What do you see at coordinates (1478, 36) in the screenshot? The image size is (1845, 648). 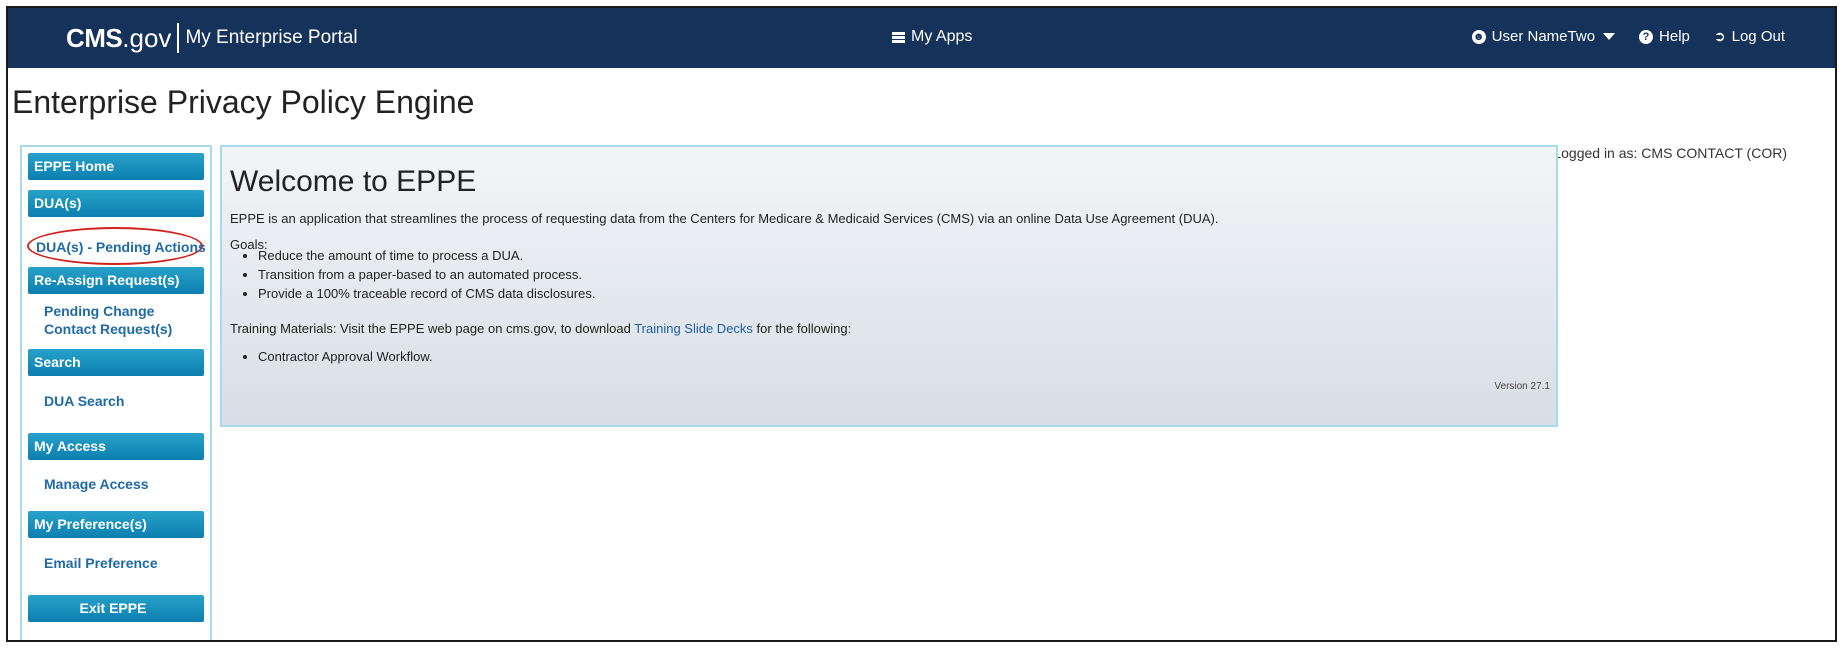 I see `user-circle-icon: ☻` at bounding box center [1478, 36].